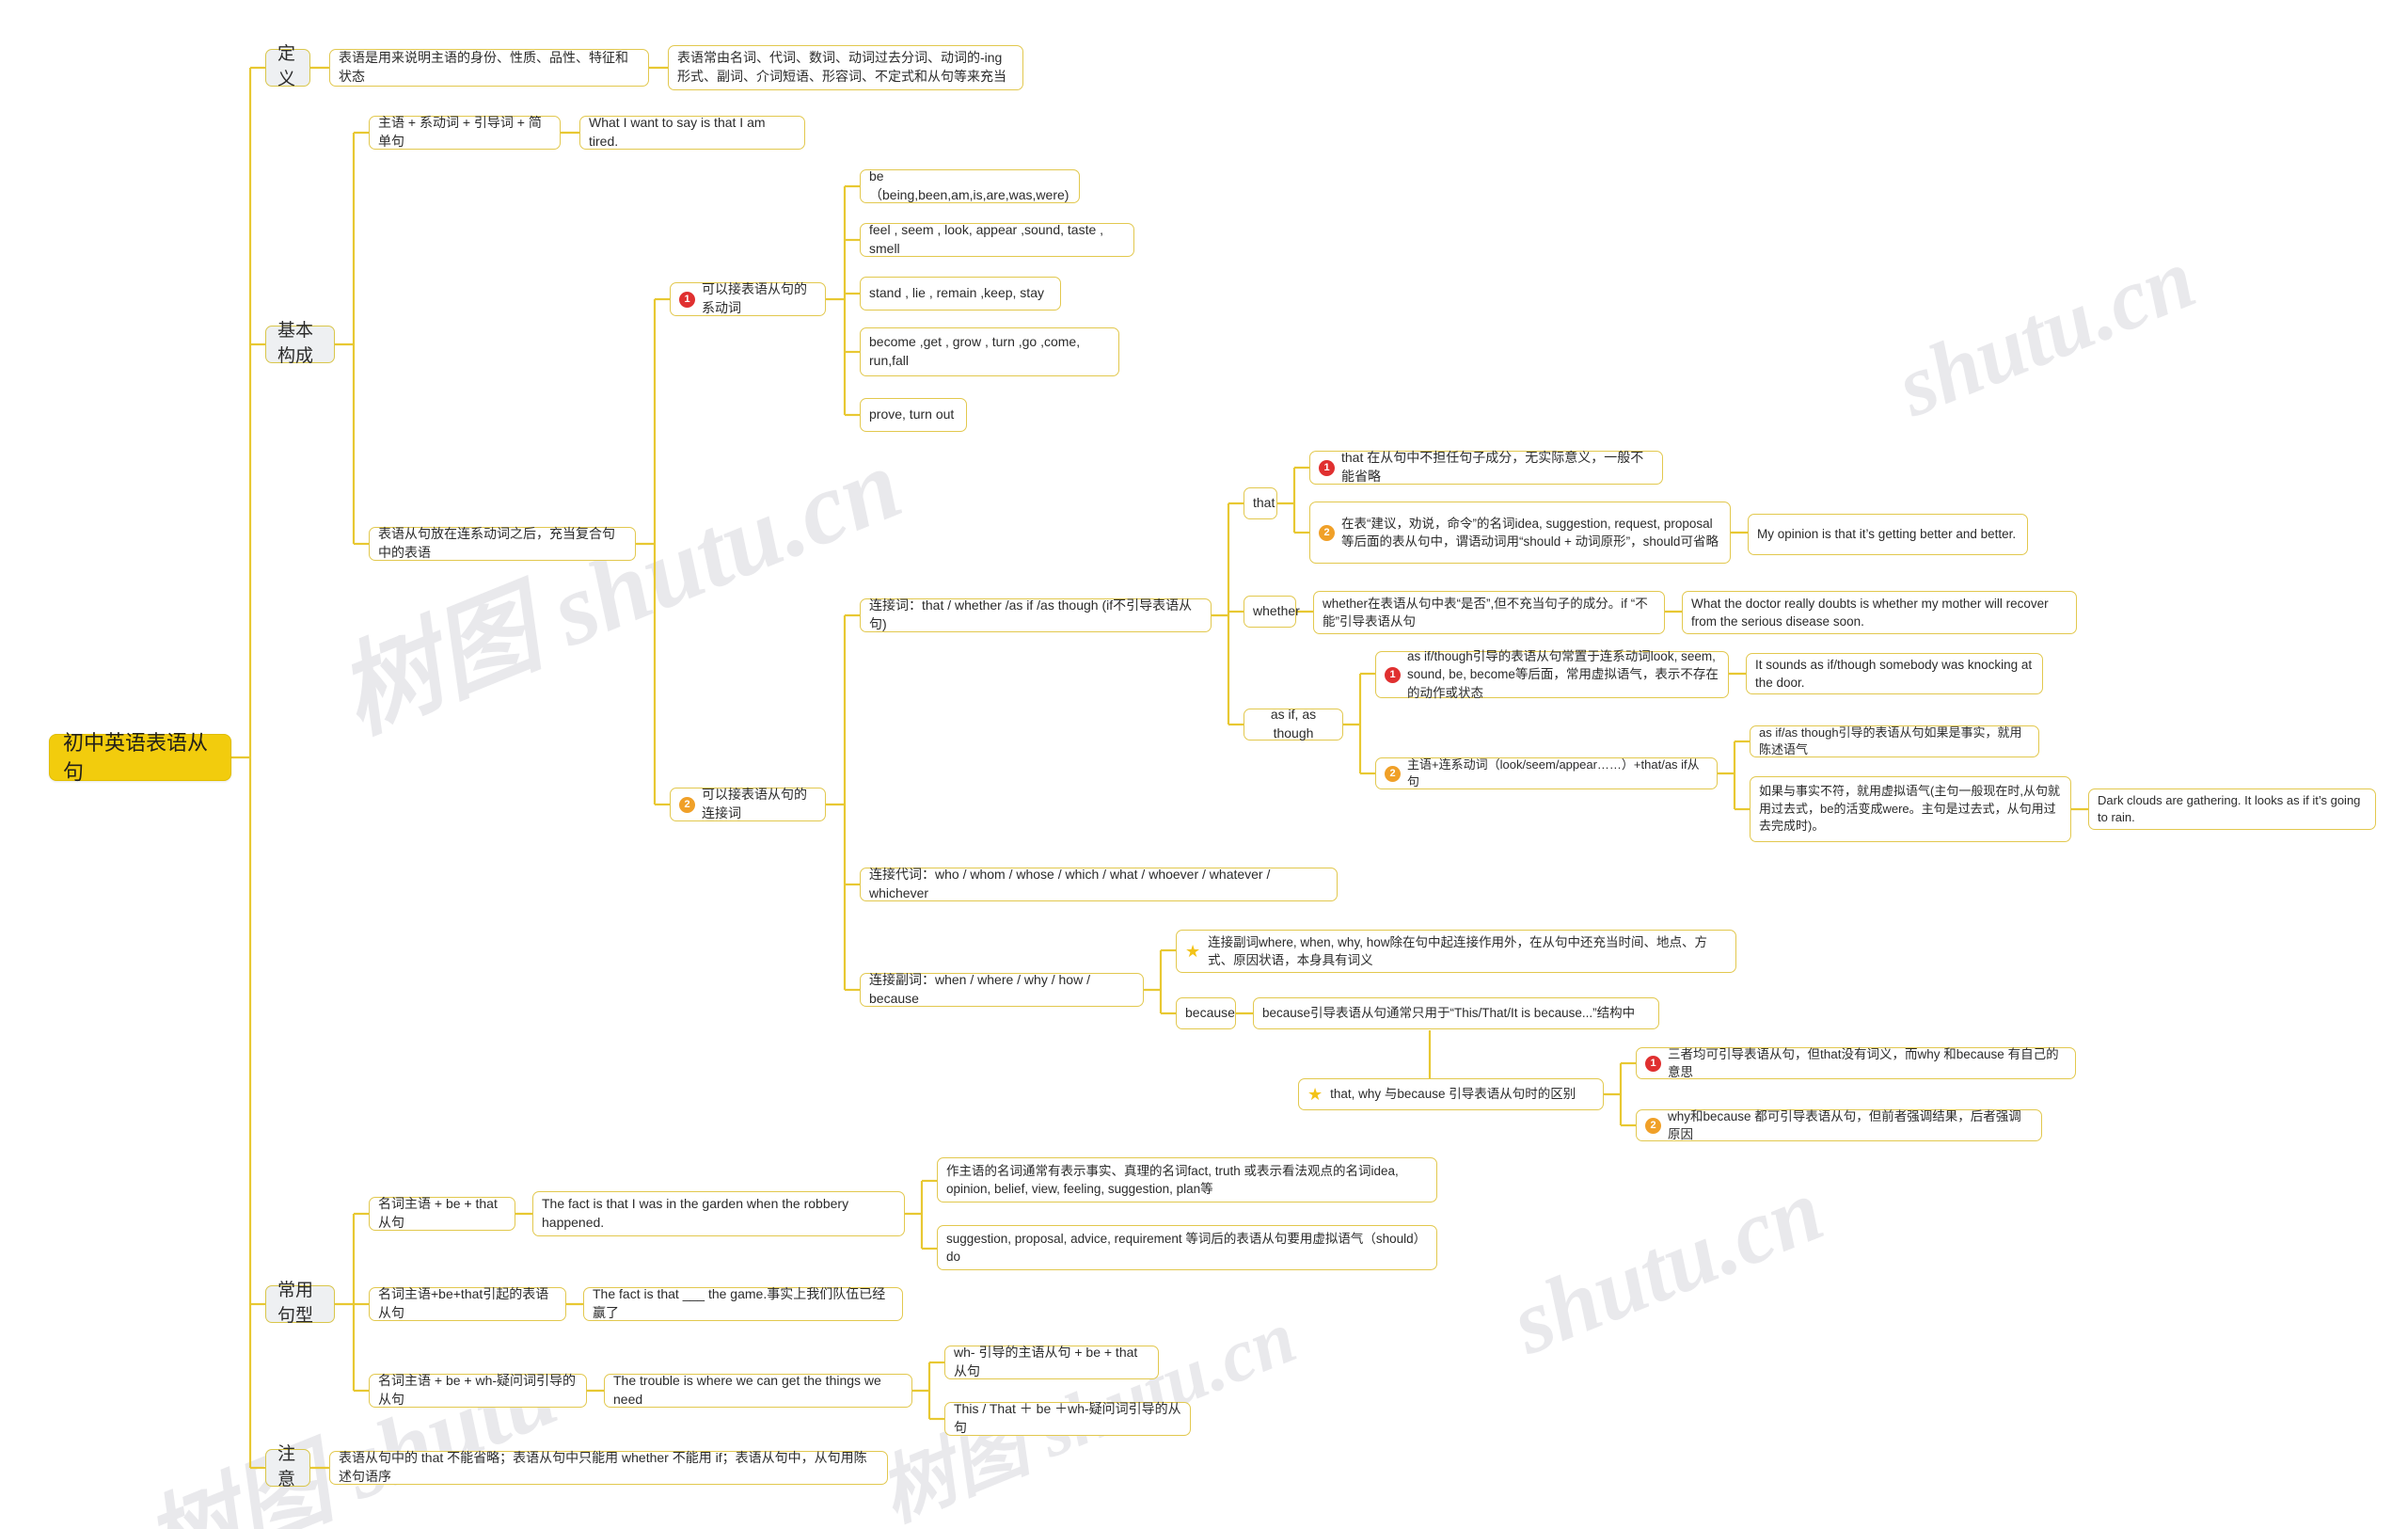  Describe the element at coordinates (1554, 773) in the screenshot. I see `as-if-point-text: 主语+连系动词（look/seem/appear……）+that/as if从句` at that location.